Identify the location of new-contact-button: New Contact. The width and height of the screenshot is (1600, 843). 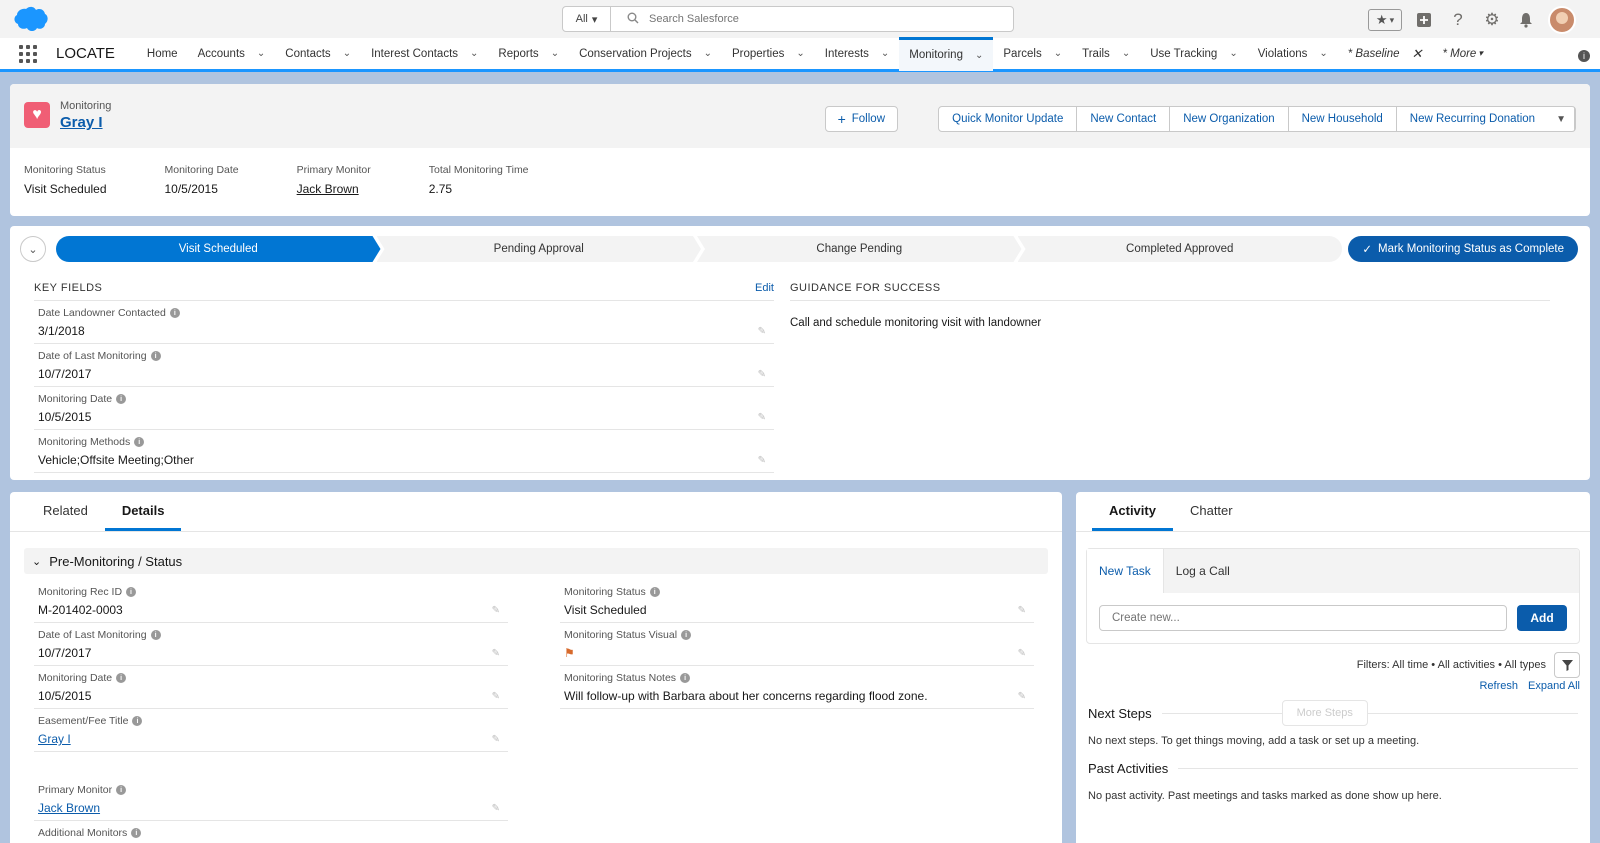
(1124, 119).